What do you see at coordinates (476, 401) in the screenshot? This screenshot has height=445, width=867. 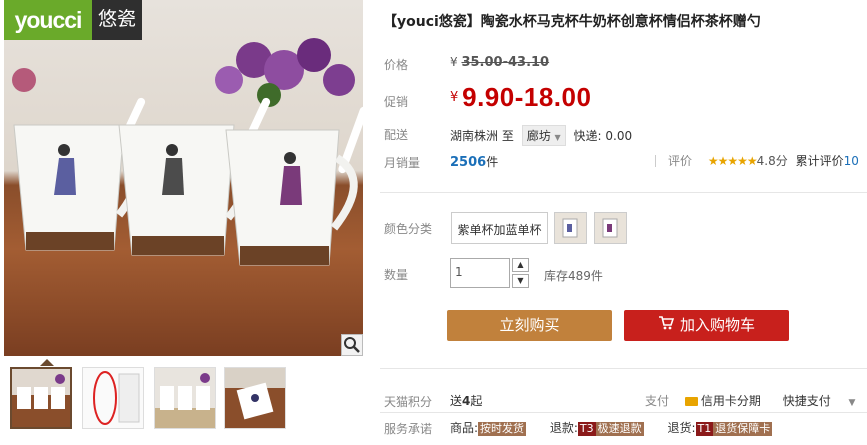 I see `points-suffix: 起` at bounding box center [476, 401].